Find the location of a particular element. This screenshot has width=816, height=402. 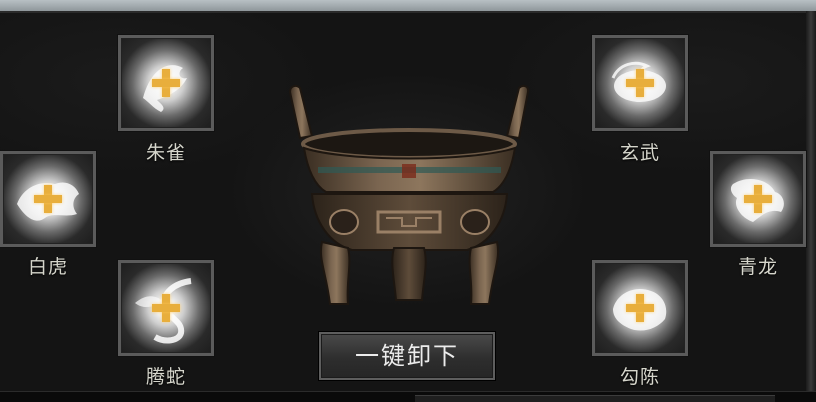

slot-baihu is located at coordinates (48, 199).